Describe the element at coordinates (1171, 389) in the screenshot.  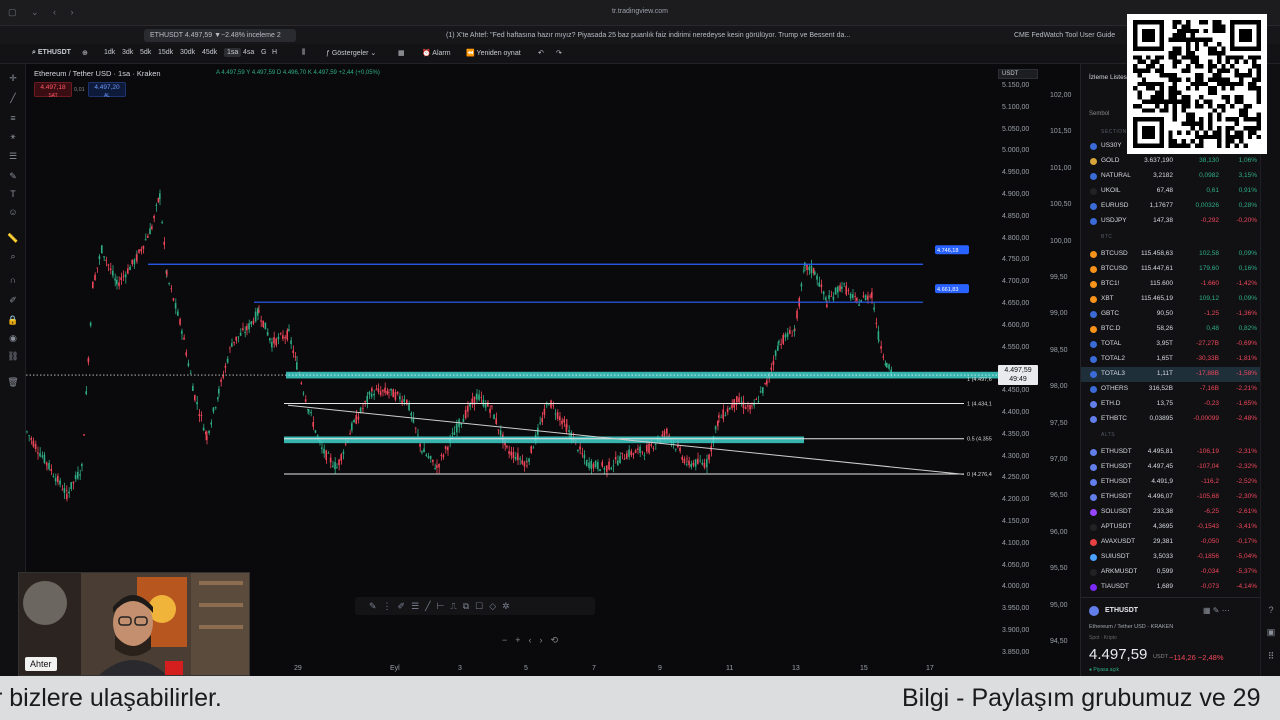
I see `watchlist-row: OTHERS 316,52B -7,16B -2,21%` at that location.